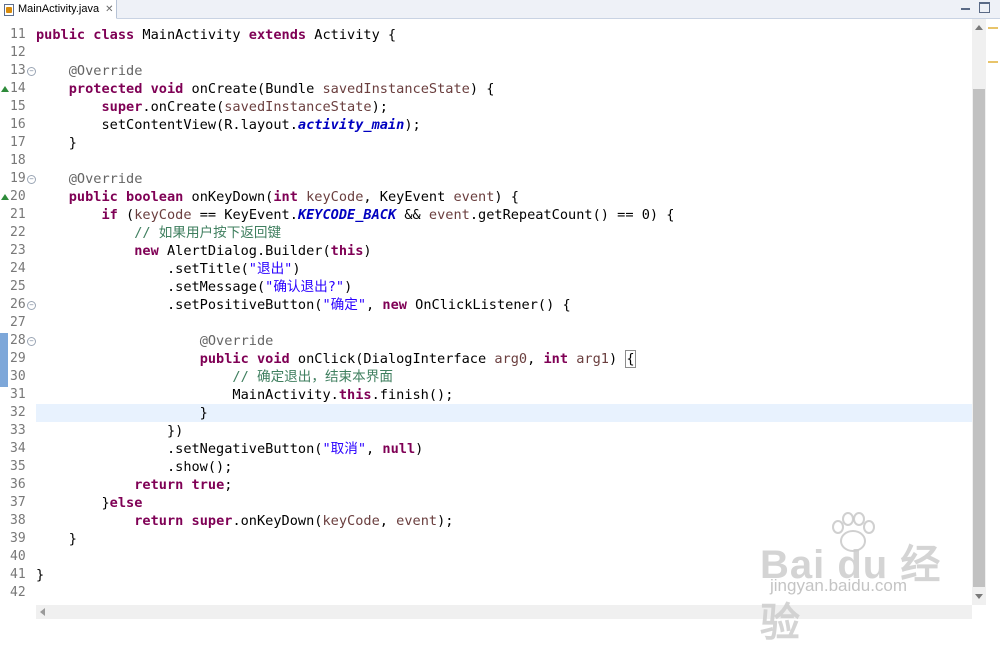  What do you see at coordinates (18, 592) in the screenshot?
I see `line-number: 42` at bounding box center [18, 592].